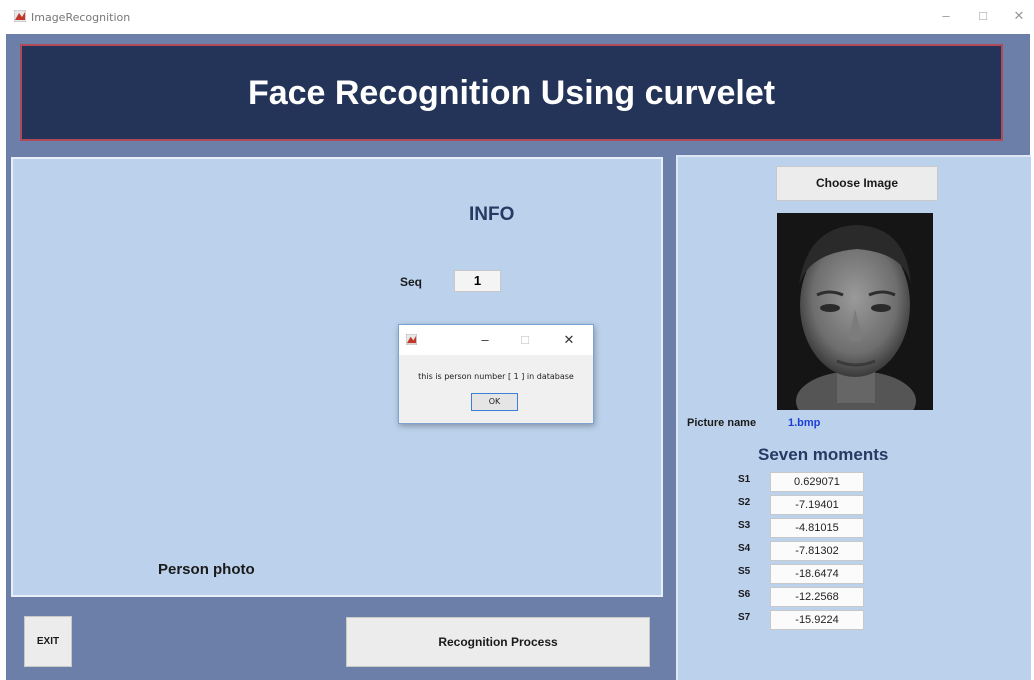 This screenshot has width=1034, height=680. What do you see at coordinates (525, 339) in the screenshot?
I see `dialog-maximize-button: □` at bounding box center [525, 339].